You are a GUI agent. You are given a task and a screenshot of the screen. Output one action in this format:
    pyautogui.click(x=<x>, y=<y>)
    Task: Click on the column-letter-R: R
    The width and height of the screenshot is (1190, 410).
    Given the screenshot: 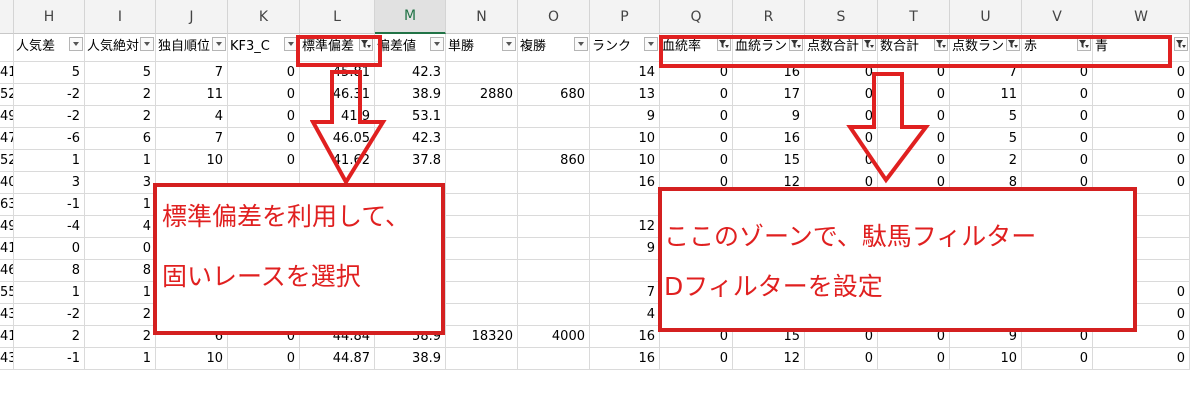 What is the action you would take?
    pyautogui.click(x=769, y=17)
    